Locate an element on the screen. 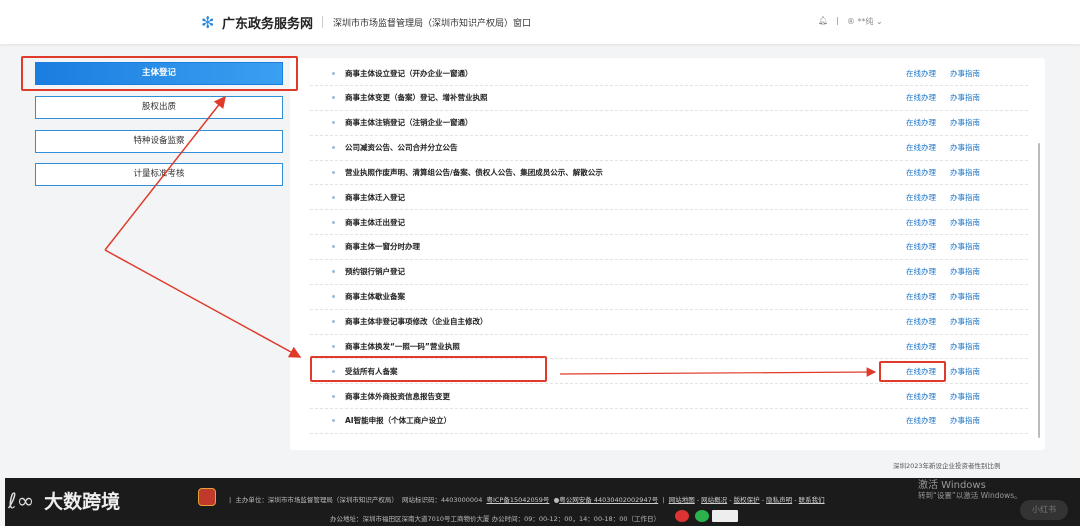 This screenshot has width=1080, height=526. user-icon: ® is located at coordinates (850, 21).